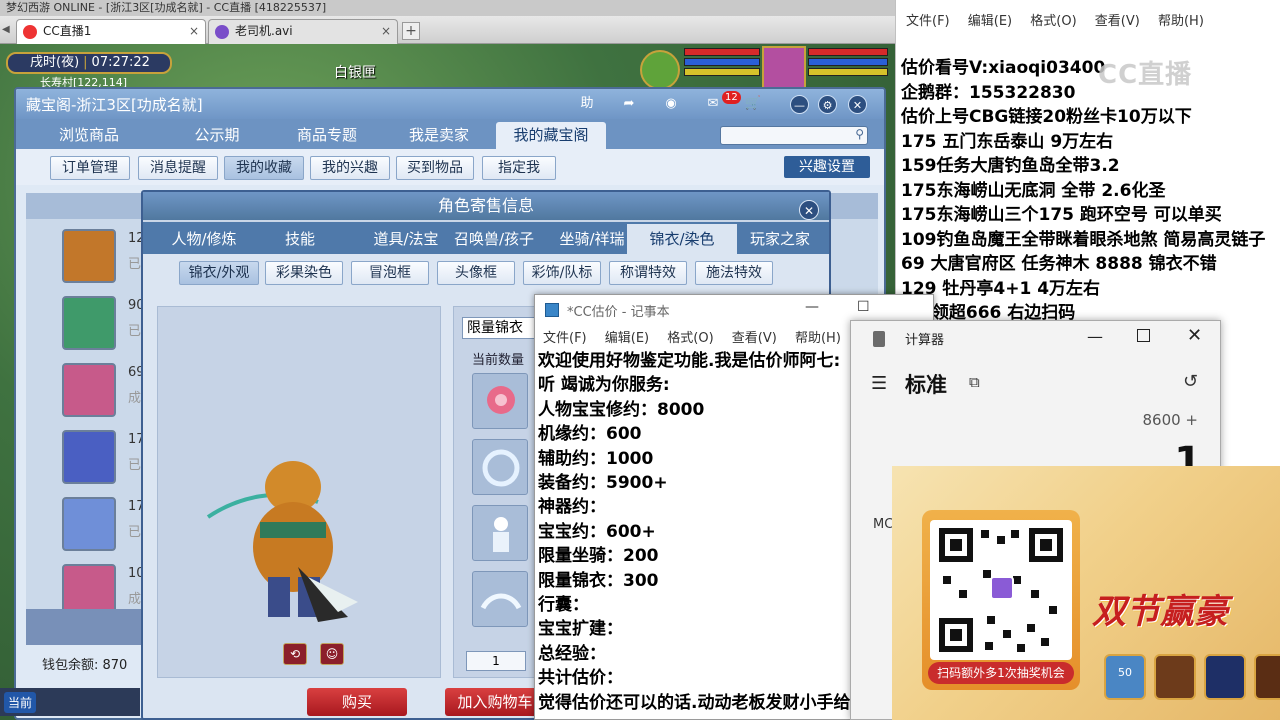 This screenshot has height=720, width=1280. Describe the element at coordinates (90, 168) in the screenshot. I see `sub-orders: 订单管理` at that location.